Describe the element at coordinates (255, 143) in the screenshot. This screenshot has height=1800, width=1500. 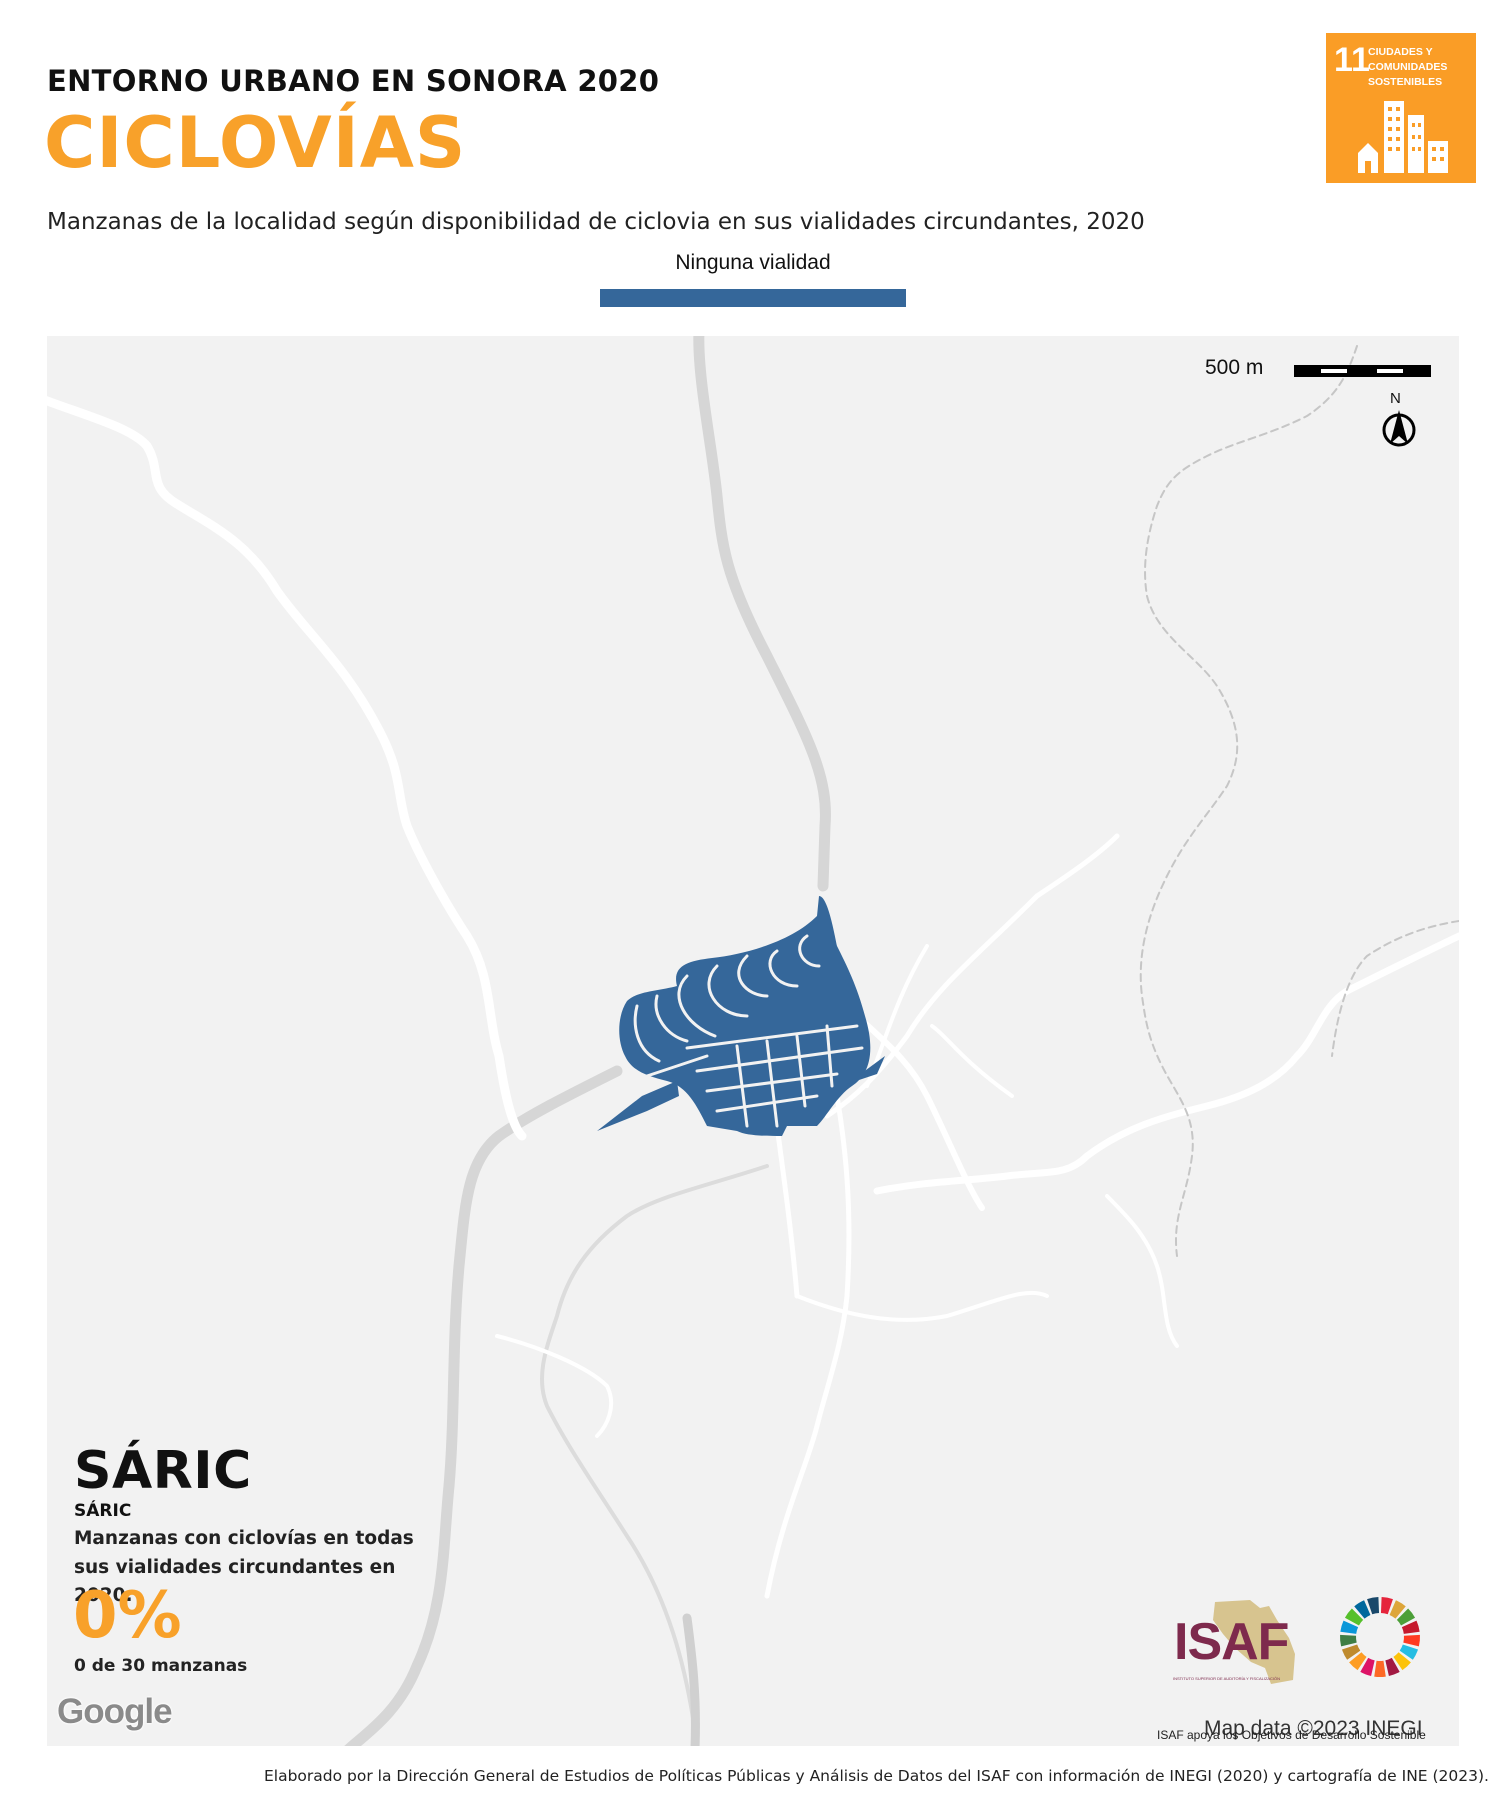
I see `page-title: CICLOVÍAS` at that location.